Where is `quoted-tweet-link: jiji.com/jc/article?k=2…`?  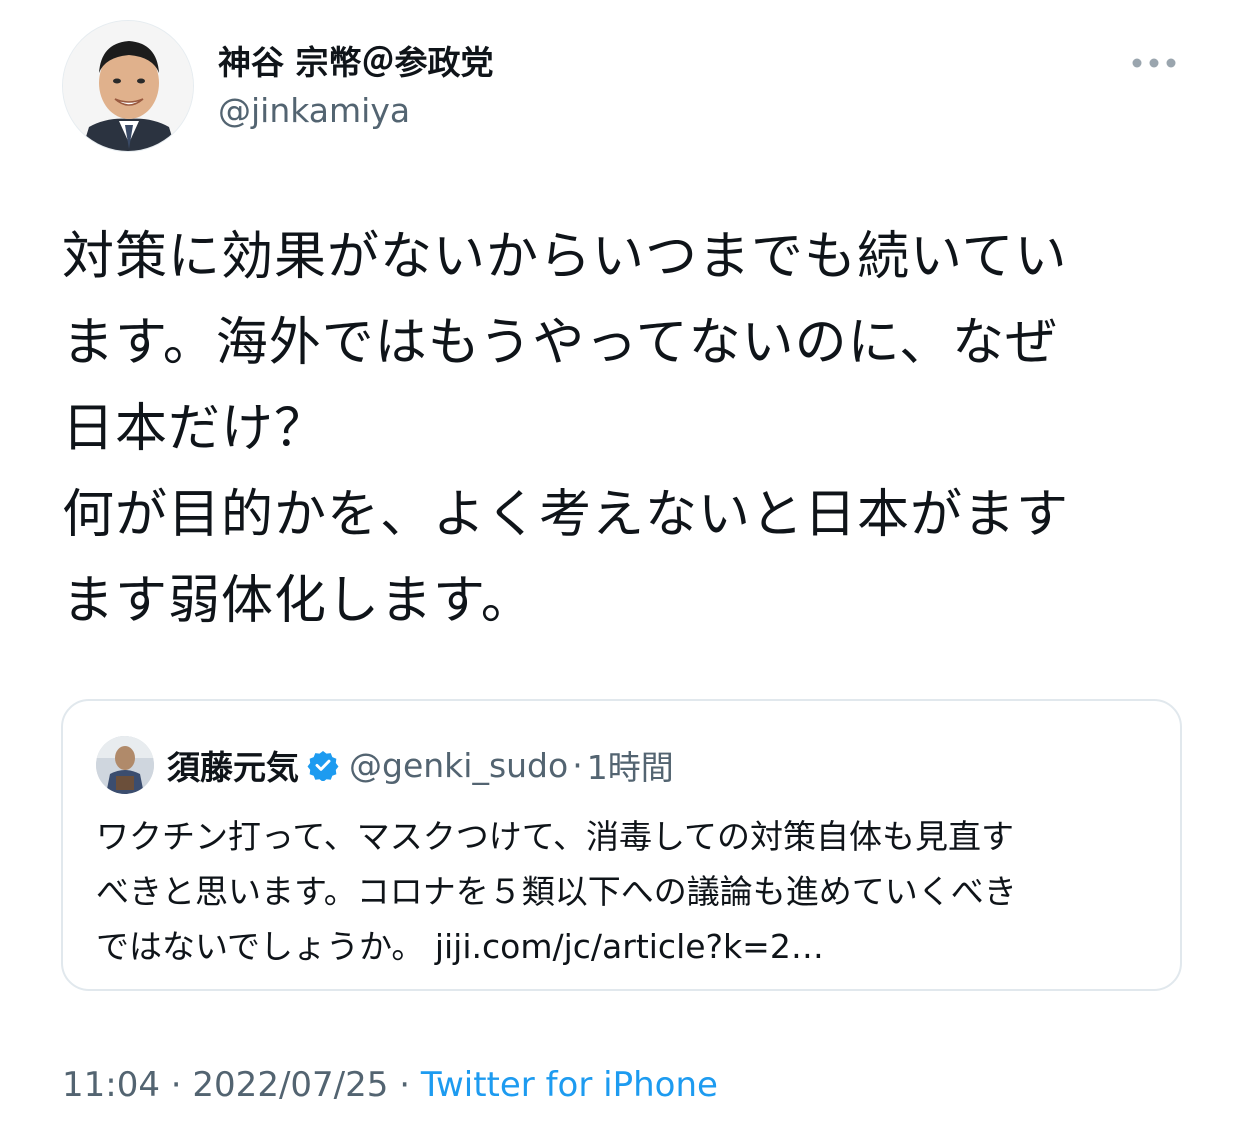 quoted-tweet-link: jiji.com/jc/article?k=2… is located at coordinates (629, 946).